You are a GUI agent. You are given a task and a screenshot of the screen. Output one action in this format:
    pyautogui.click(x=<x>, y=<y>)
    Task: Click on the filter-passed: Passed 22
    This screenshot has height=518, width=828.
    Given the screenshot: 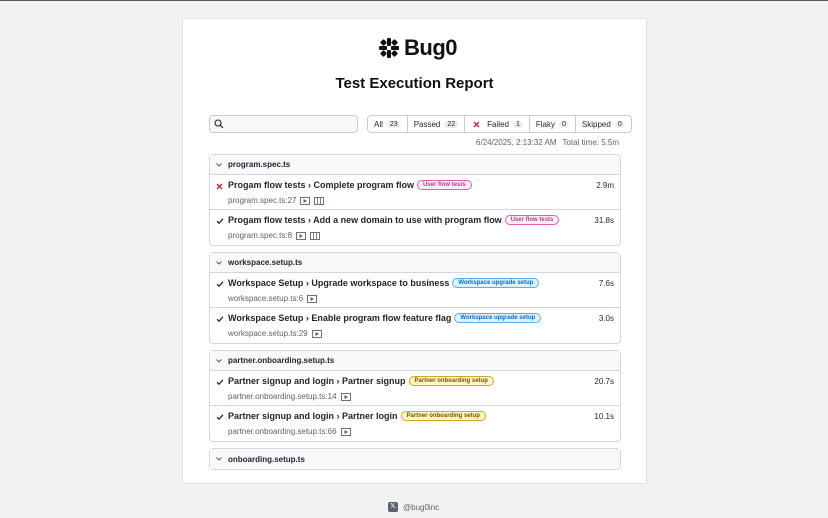 What is the action you would take?
    pyautogui.click(x=437, y=124)
    